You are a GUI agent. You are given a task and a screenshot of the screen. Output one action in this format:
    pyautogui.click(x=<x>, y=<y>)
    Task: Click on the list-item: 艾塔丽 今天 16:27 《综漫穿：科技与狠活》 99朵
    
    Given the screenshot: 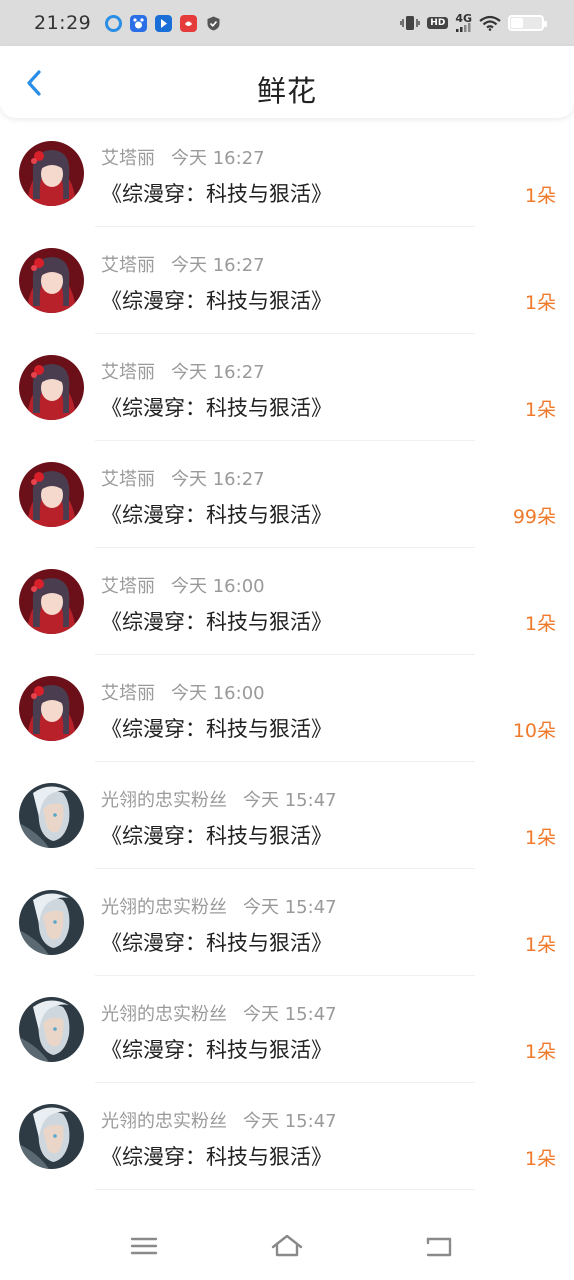 What is the action you would take?
    pyautogui.click(x=287, y=494)
    